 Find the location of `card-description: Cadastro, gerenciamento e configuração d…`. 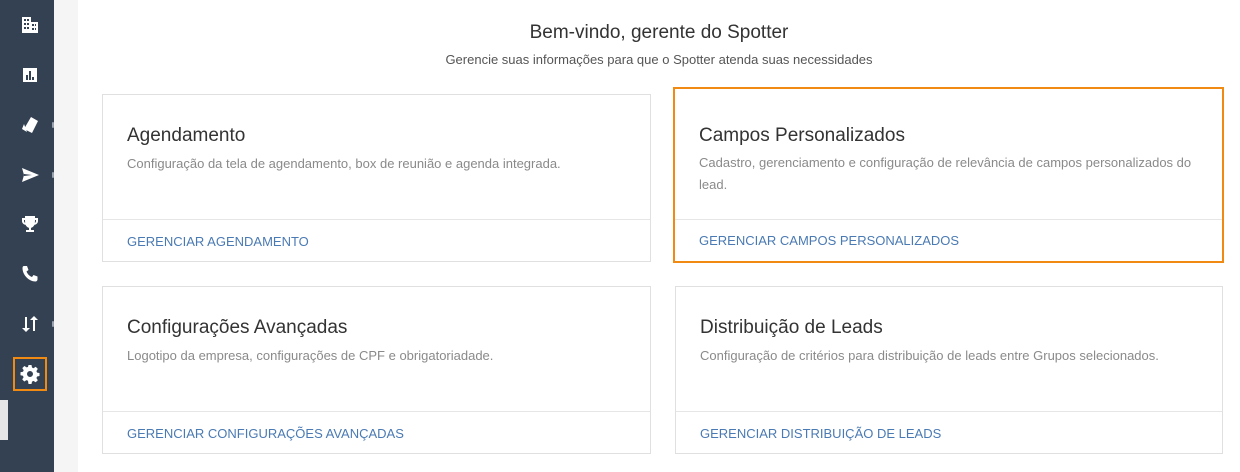

card-description: Cadastro, gerenciamento e configuração d… is located at coordinates (945, 173).